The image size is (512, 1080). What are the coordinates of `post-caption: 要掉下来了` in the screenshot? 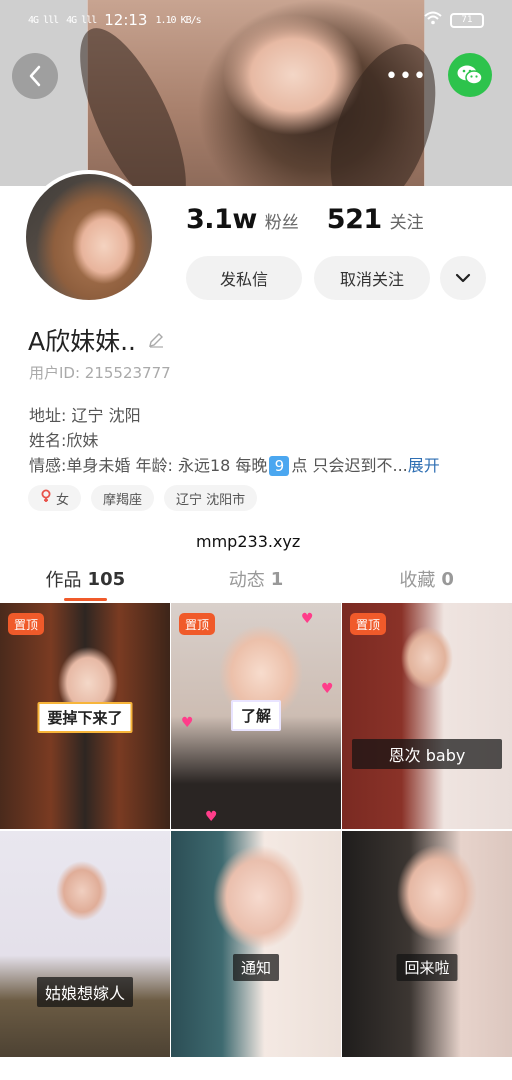 It's located at (85, 717).